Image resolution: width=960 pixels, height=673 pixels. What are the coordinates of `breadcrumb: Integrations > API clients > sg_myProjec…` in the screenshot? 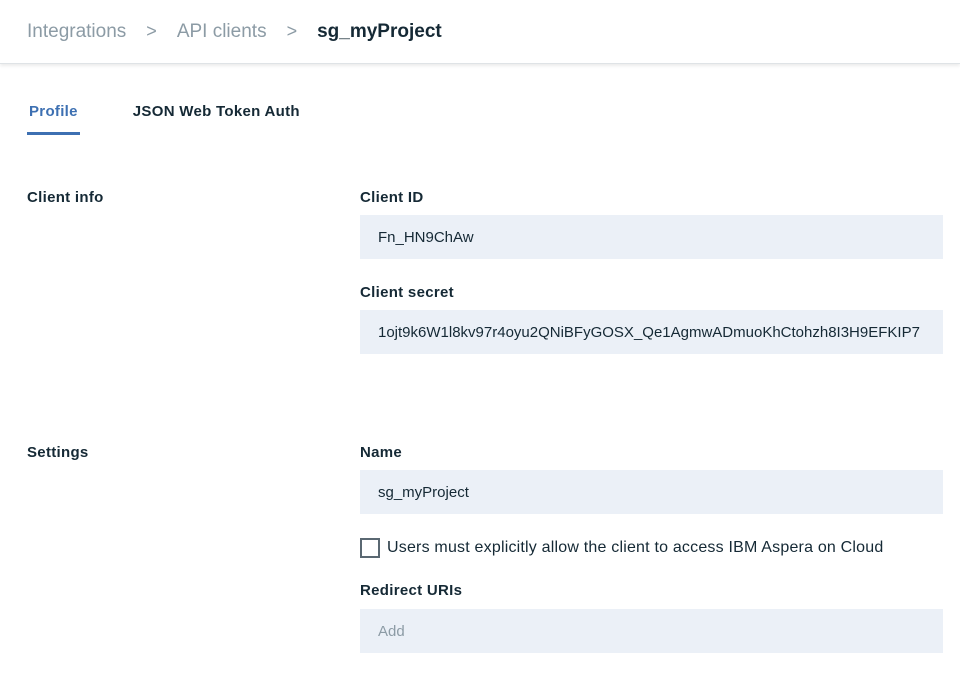 It's located at (480, 32).